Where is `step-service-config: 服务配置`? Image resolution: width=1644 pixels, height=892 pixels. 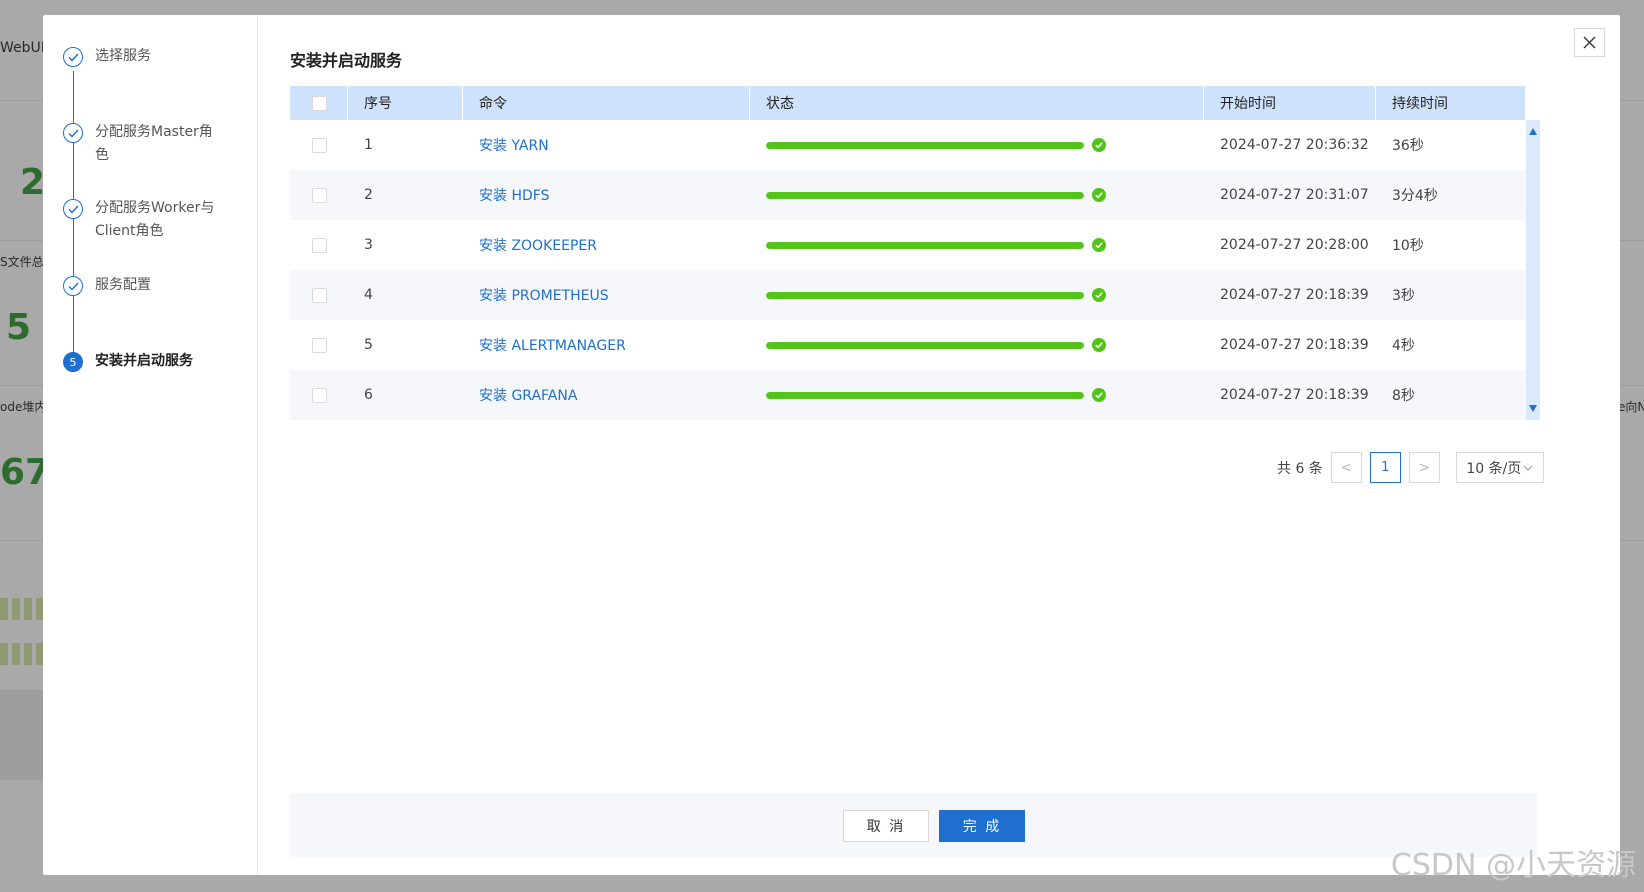 step-service-config: 服务配置 is located at coordinates (149, 286).